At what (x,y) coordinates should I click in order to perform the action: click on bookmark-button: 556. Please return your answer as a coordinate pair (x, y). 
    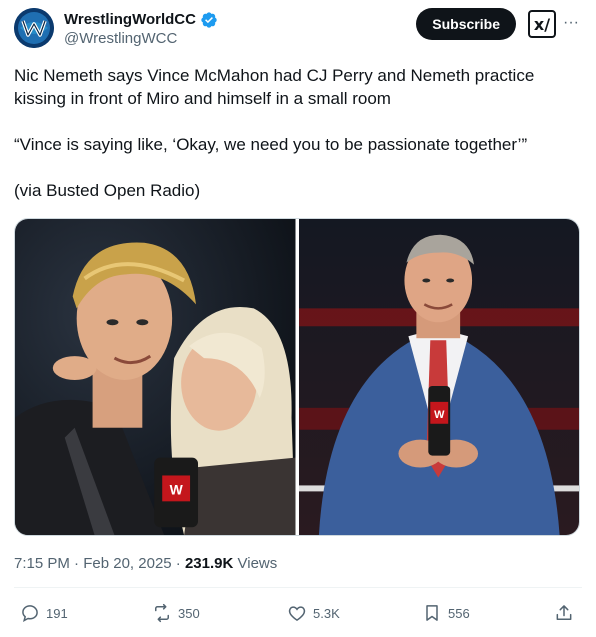
    Looking at the image, I should click on (446, 613).